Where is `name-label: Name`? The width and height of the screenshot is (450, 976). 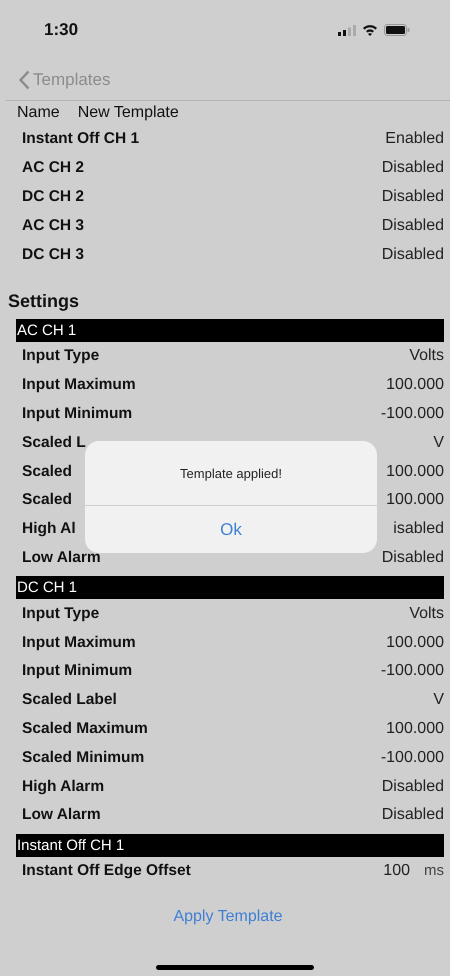 name-label: Name is located at coordinates (38, 113).